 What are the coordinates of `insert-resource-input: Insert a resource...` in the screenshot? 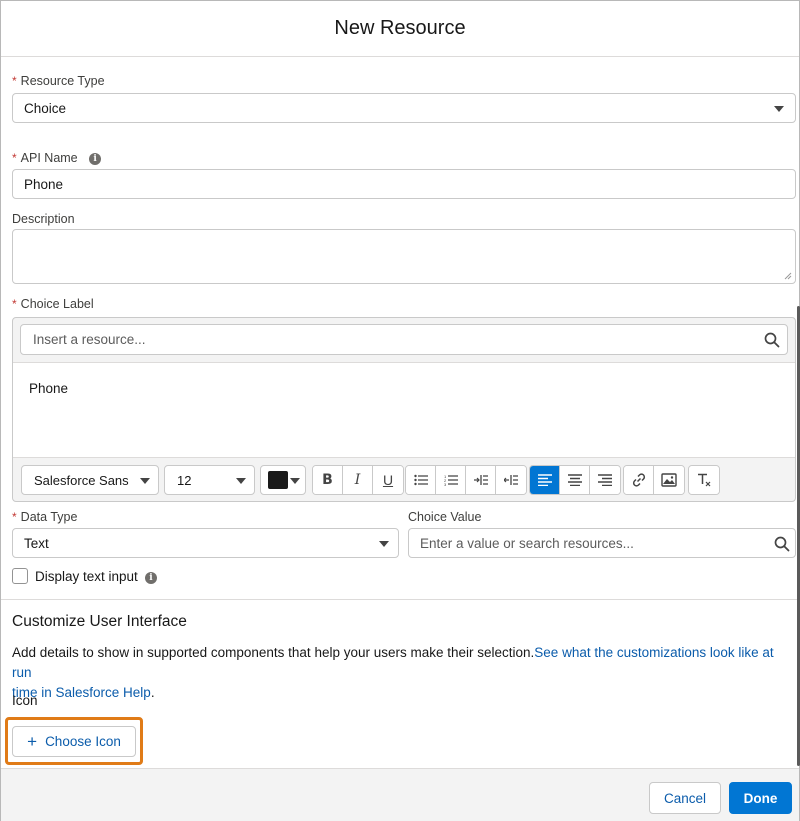 It's located at (404, 339).